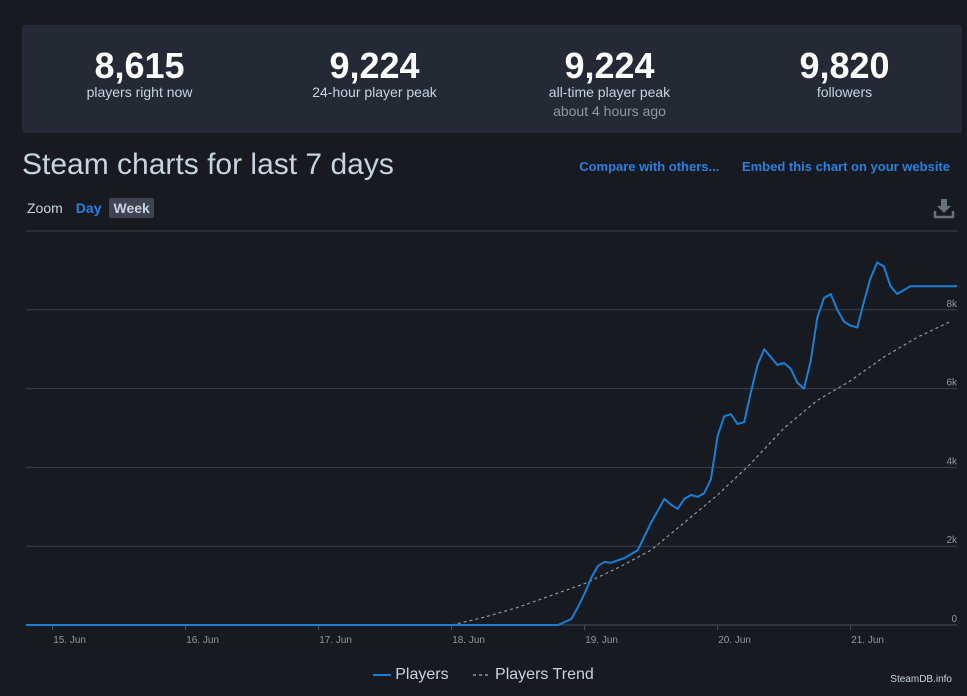  Describe the element at coordinates (952, 304) in the screenshot. I see `y-tick-label: 8k` at that location.